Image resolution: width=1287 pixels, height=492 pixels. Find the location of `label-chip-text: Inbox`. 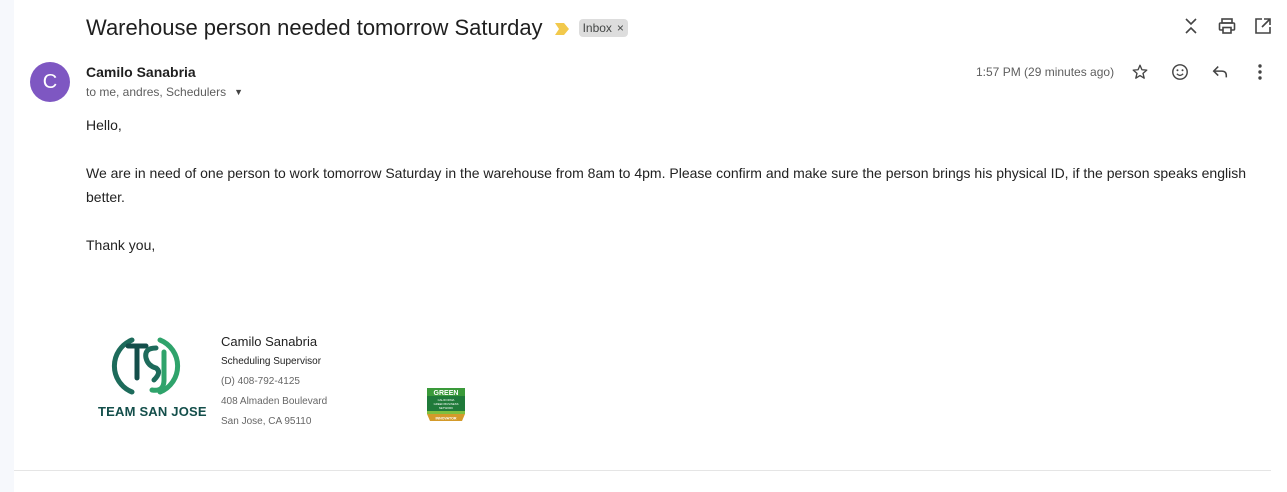

label-chip-text: Inbox is located at coordinates (597, 28).